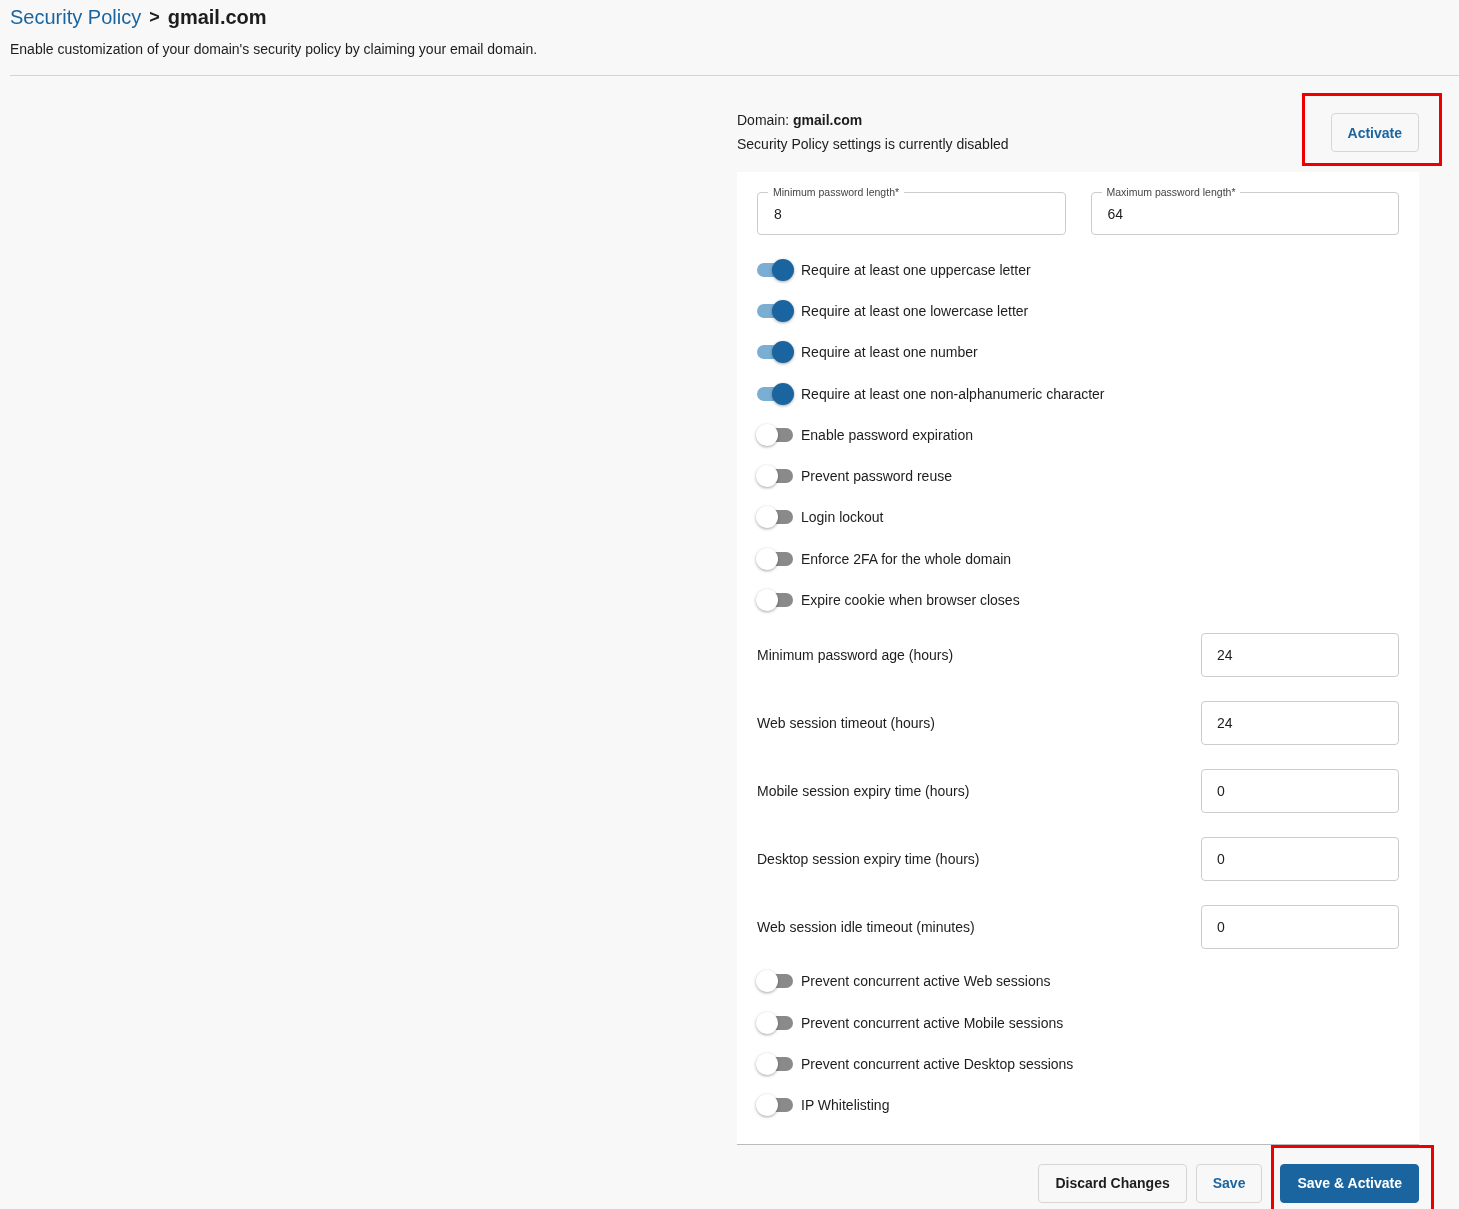 The height and width of the screenshot is (1209, 1459). What do you see at coordinates (800, 120) in the screenshot?
I see `domain-text: Domain: gmail.com` at bounding box center [800, 120].